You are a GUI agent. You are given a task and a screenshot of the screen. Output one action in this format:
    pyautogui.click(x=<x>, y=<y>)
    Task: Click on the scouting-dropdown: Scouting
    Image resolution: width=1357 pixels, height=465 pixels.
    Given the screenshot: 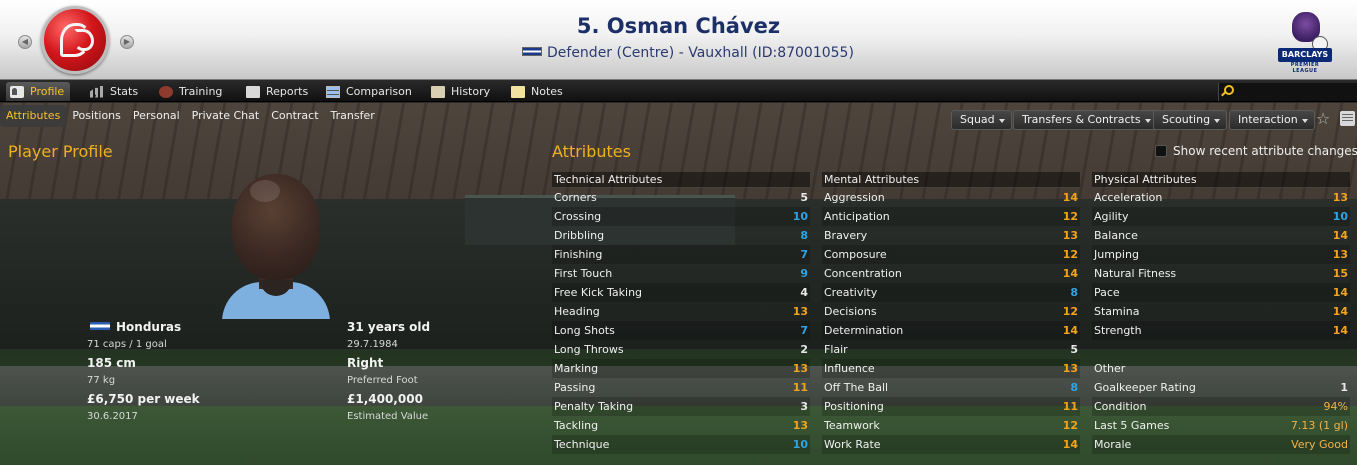 What is the action you would take?
    pyautogui.click(x=1190, y=120)
    